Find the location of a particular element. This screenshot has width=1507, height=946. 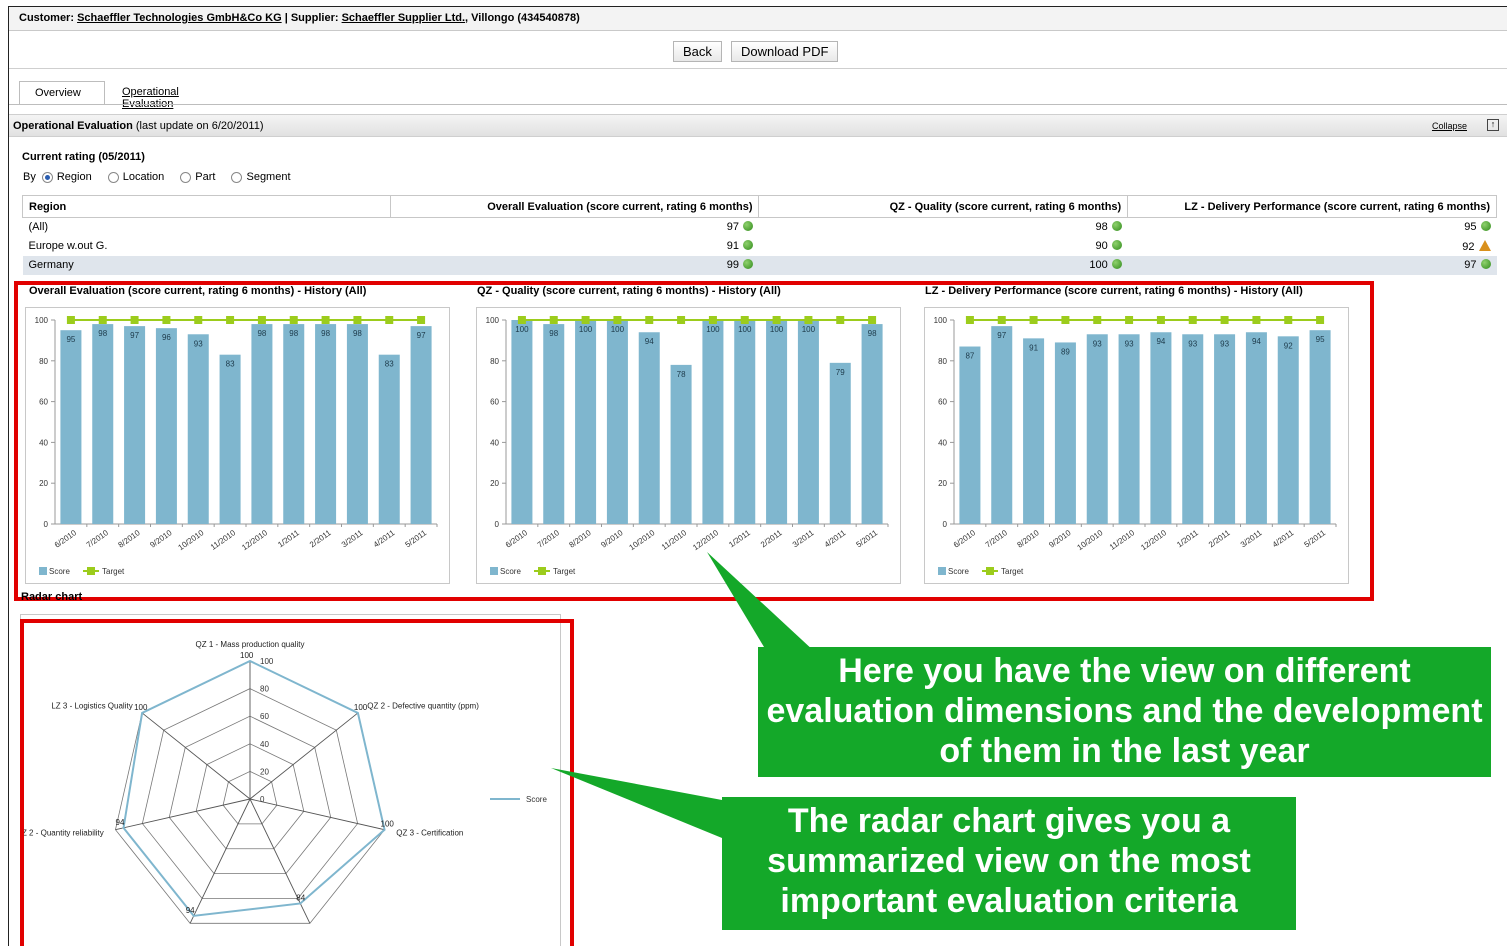

cell-delivery: 97 is located at coordinates (1312, 265).